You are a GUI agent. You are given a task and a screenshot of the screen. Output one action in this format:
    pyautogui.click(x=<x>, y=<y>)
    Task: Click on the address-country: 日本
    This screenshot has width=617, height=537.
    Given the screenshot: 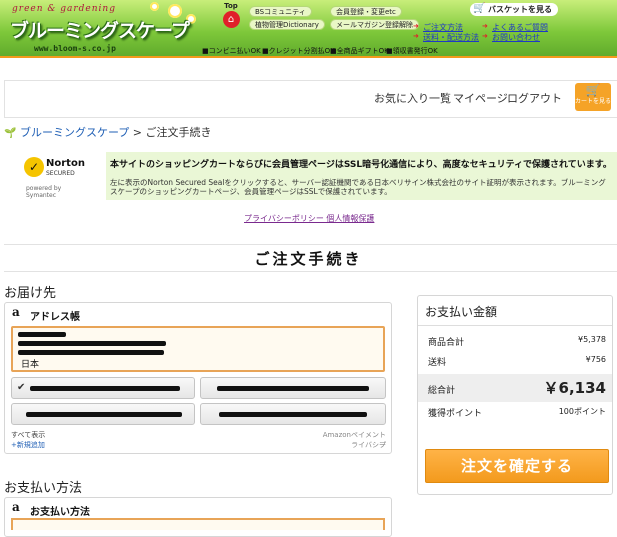 What is the action you would take?
    pyautogui.click(x=30, y=365)
    